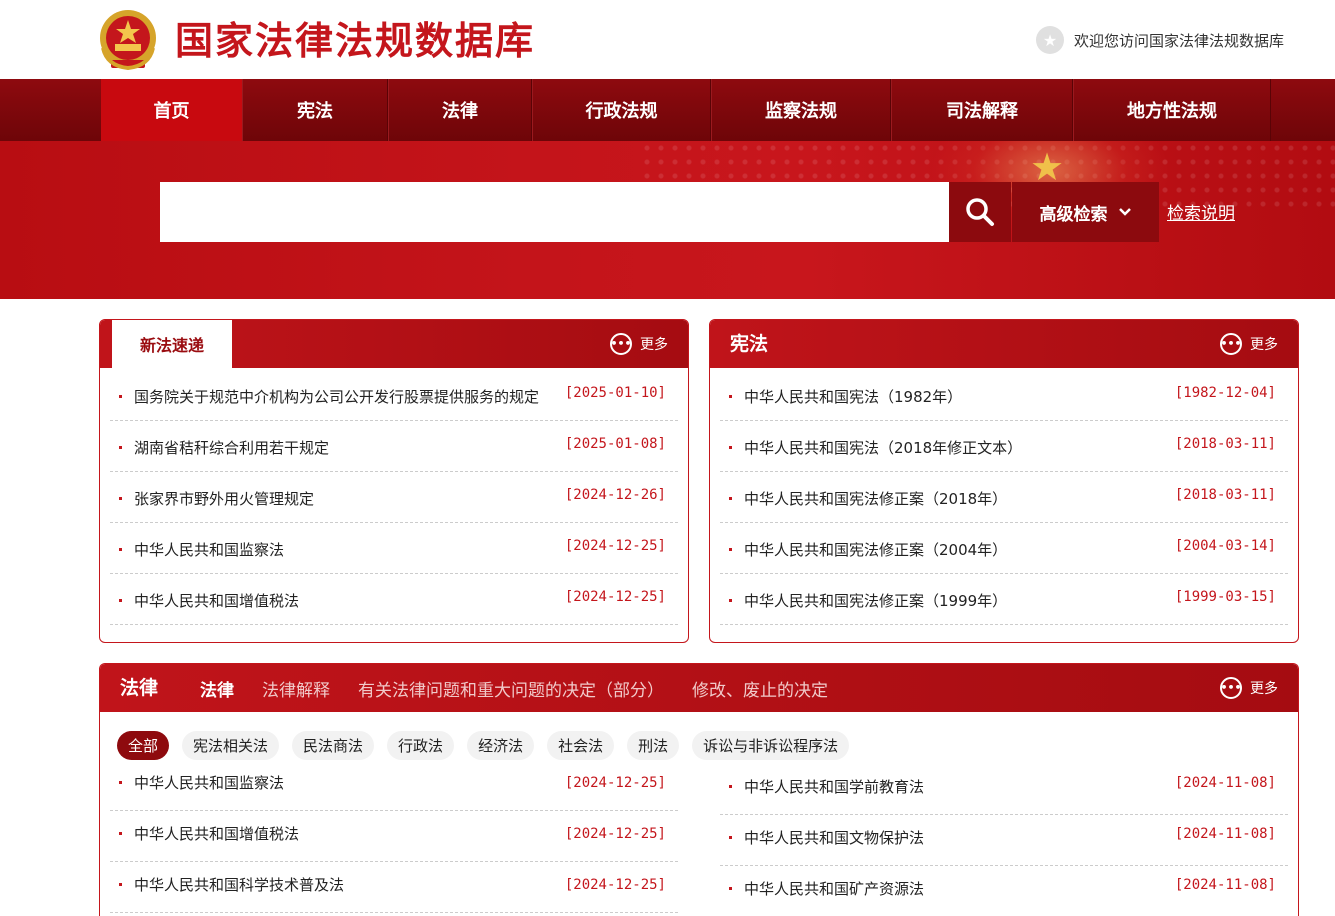 The width and height of the screenshot is (1335, 916). Describe the element at coordinates (949, 838) in the screenshot. I see `law-title: 中华人民共和国文物保护法` at that location.